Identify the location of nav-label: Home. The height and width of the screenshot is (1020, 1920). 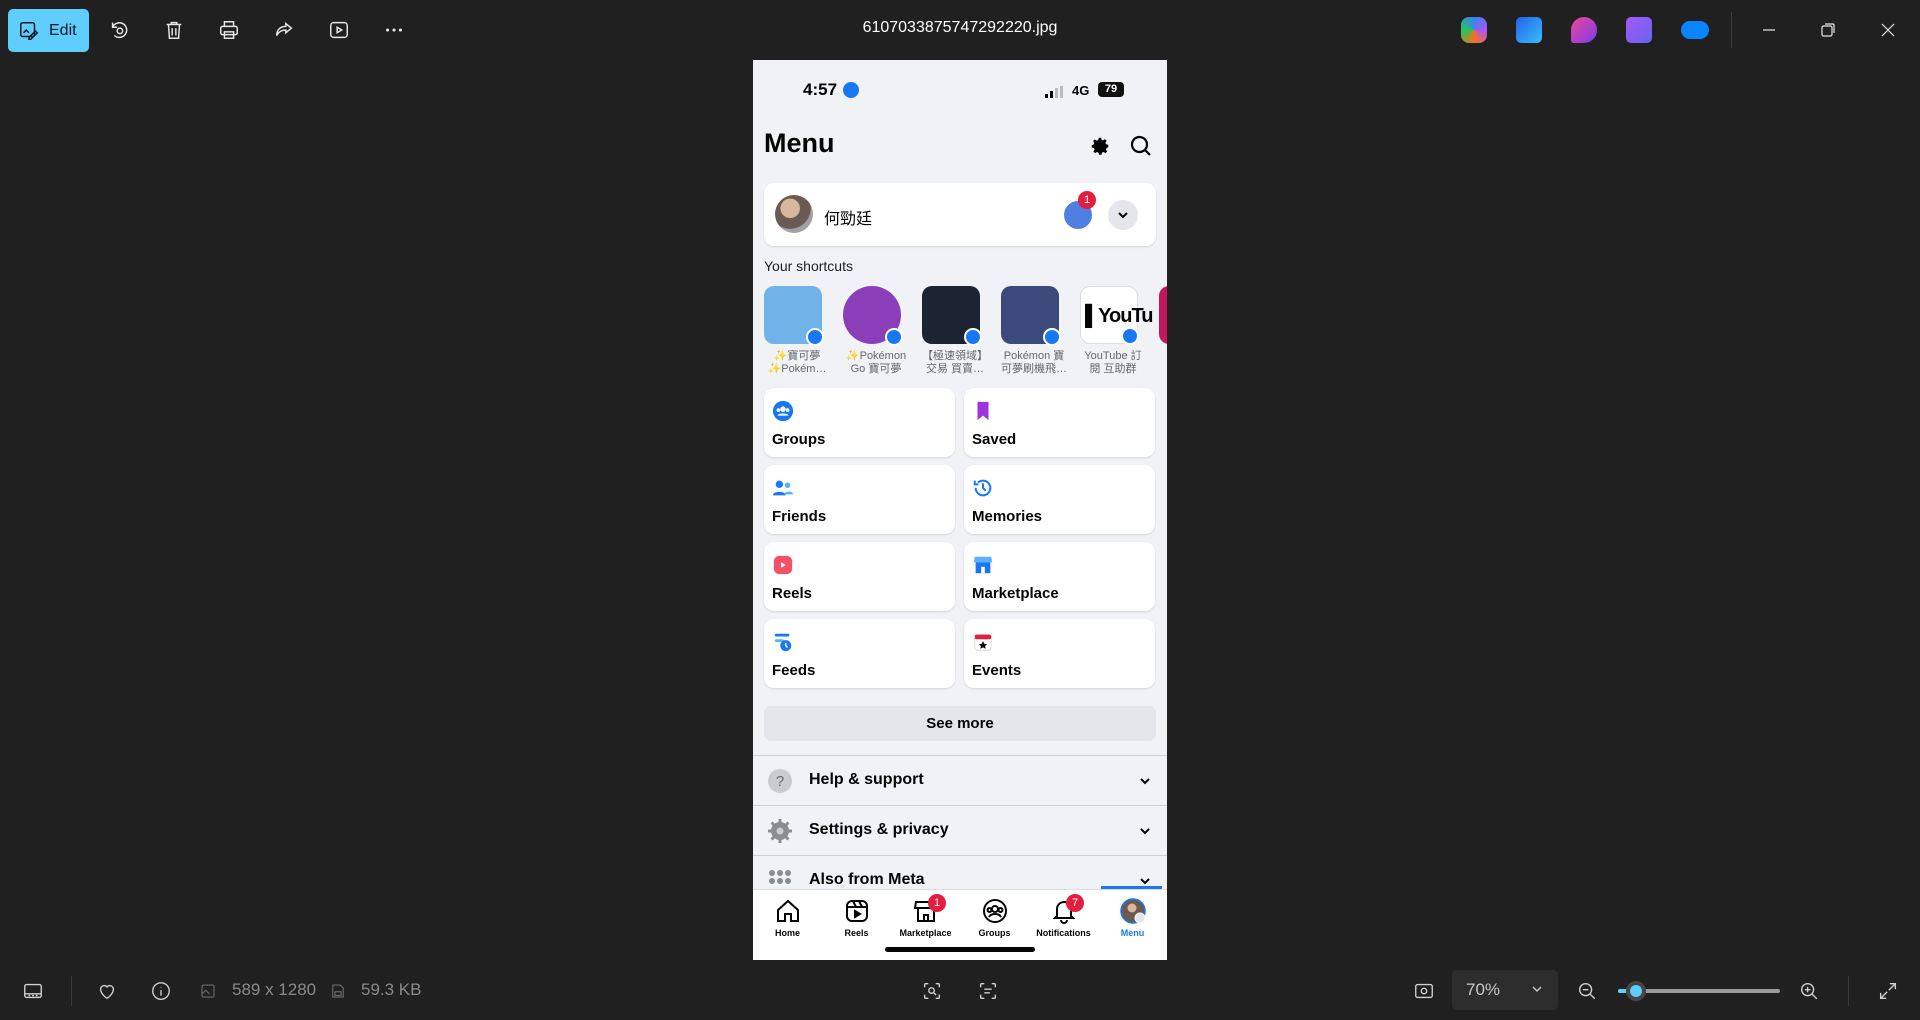
(787, 933).